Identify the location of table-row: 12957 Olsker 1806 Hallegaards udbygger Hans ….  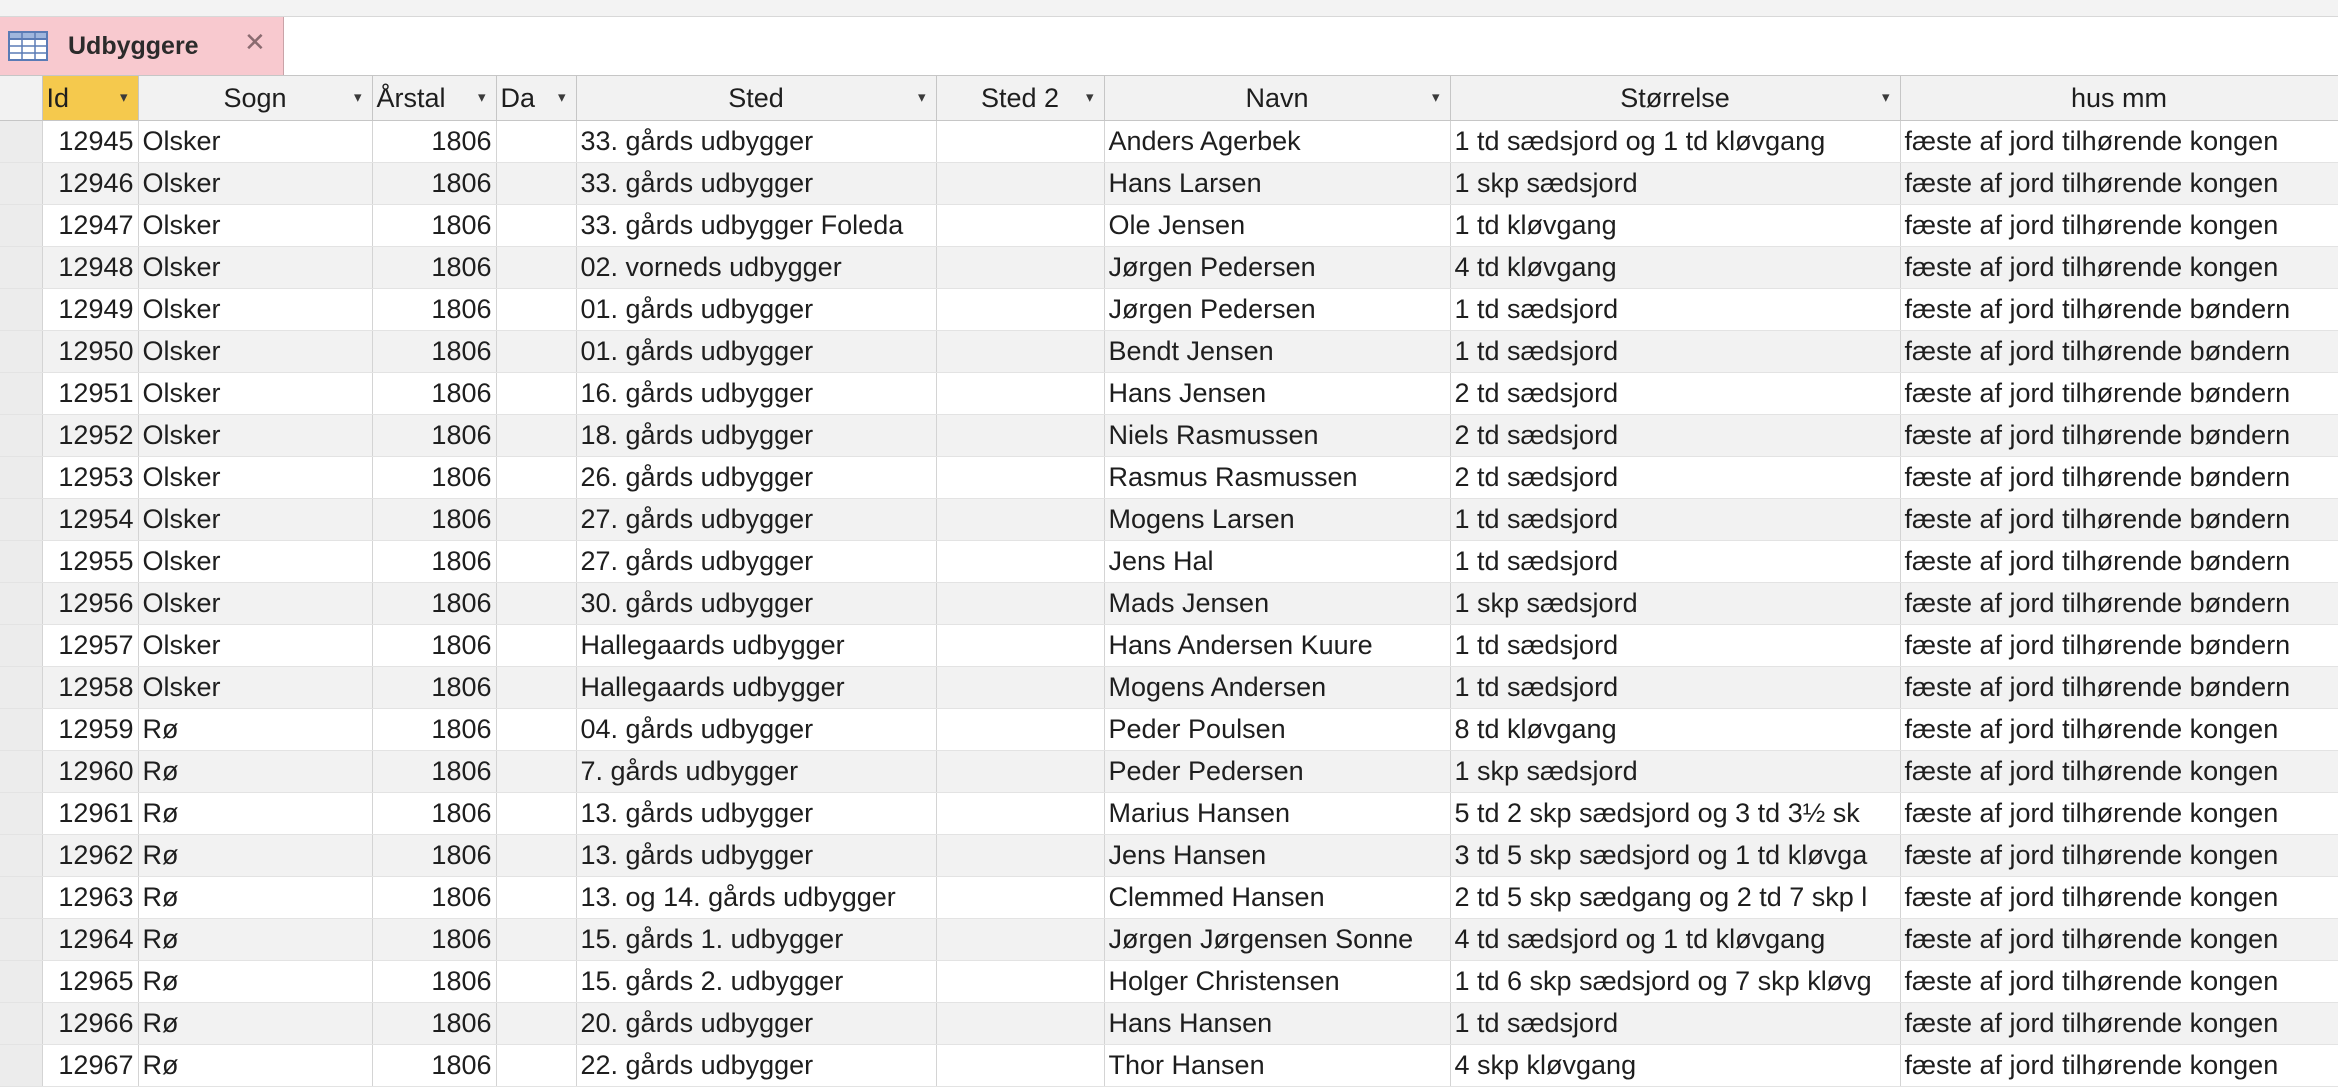
(1169, 645).